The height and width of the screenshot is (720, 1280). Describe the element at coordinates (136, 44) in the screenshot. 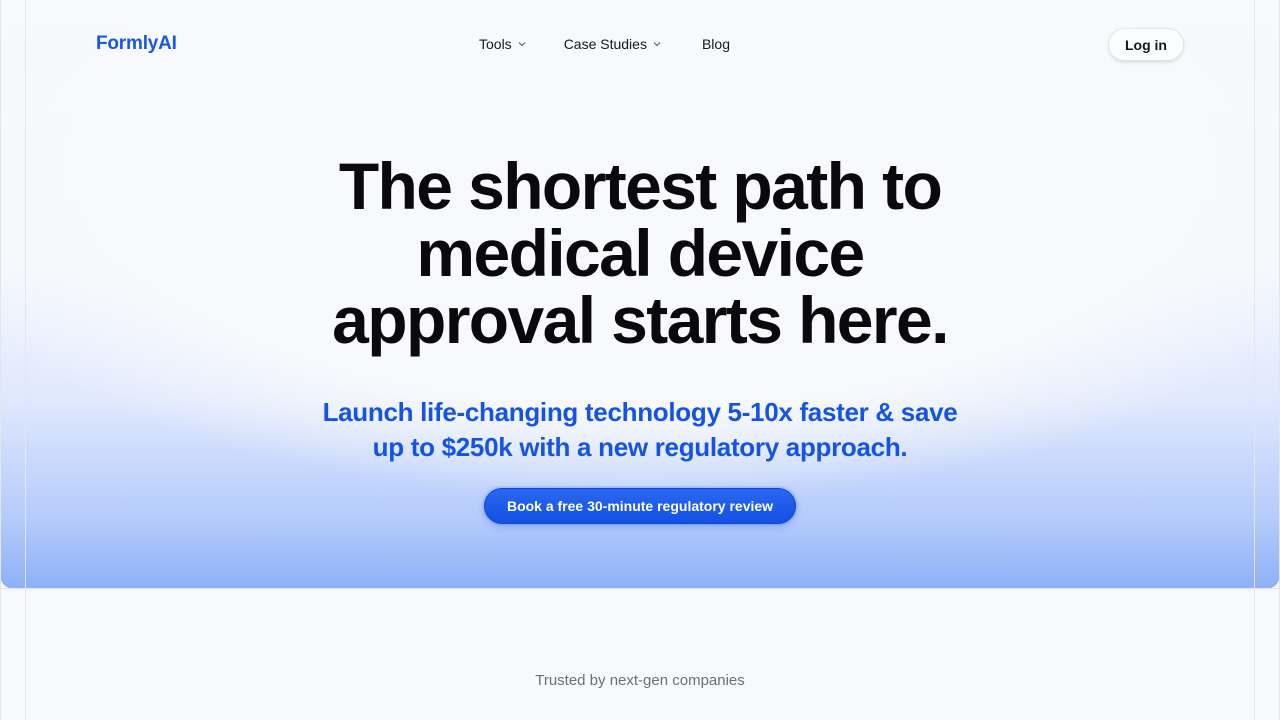

I see `brand-logo: FormlyAI` at that location.